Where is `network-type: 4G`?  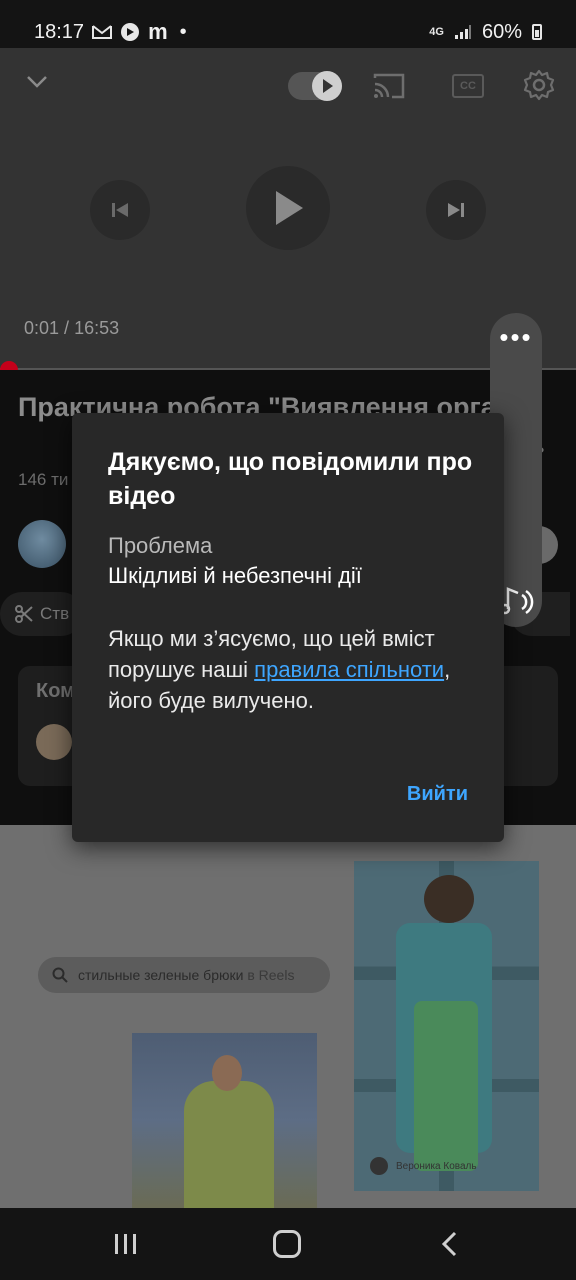
network-type: 4G is located at coordinates (436, 32).